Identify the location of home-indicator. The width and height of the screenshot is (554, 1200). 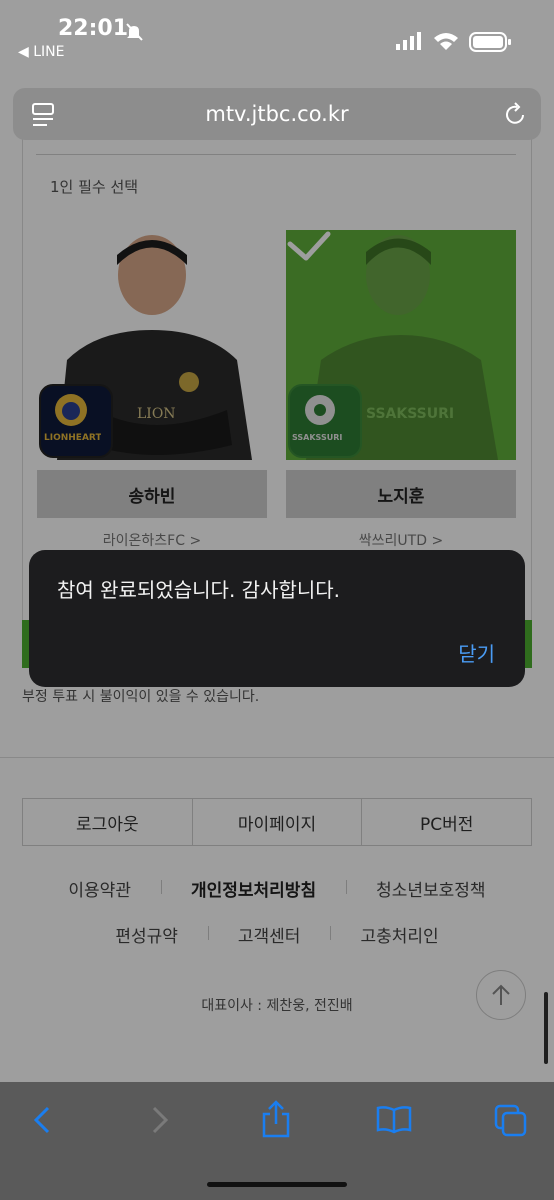
(277, 1184).